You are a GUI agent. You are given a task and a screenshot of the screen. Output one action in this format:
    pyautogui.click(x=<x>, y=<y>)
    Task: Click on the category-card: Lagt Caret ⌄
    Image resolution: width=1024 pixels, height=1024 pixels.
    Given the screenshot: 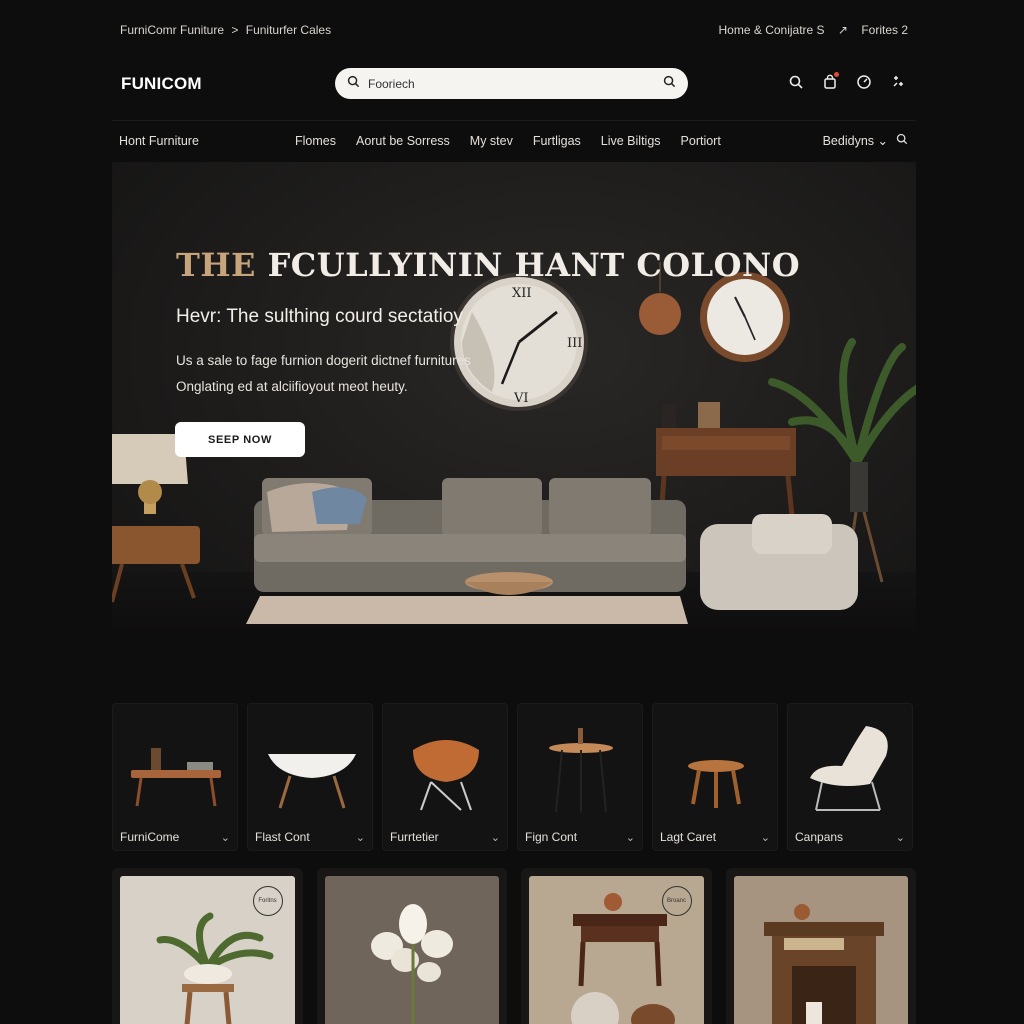 What is the action you would take?
    pyautogui.click(x=715, y=777)
    